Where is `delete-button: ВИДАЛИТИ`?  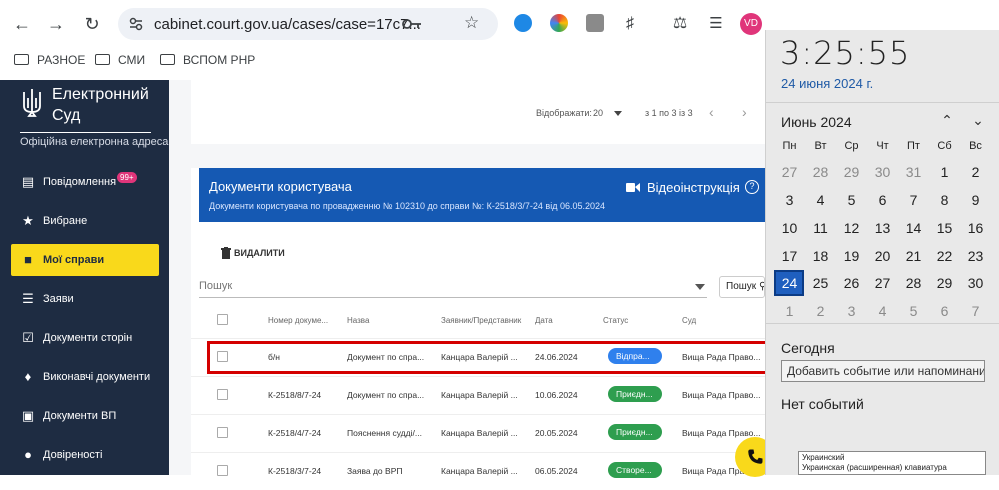 delete-button: ВИДАЛИТИ is located at coordinates (259, 253).